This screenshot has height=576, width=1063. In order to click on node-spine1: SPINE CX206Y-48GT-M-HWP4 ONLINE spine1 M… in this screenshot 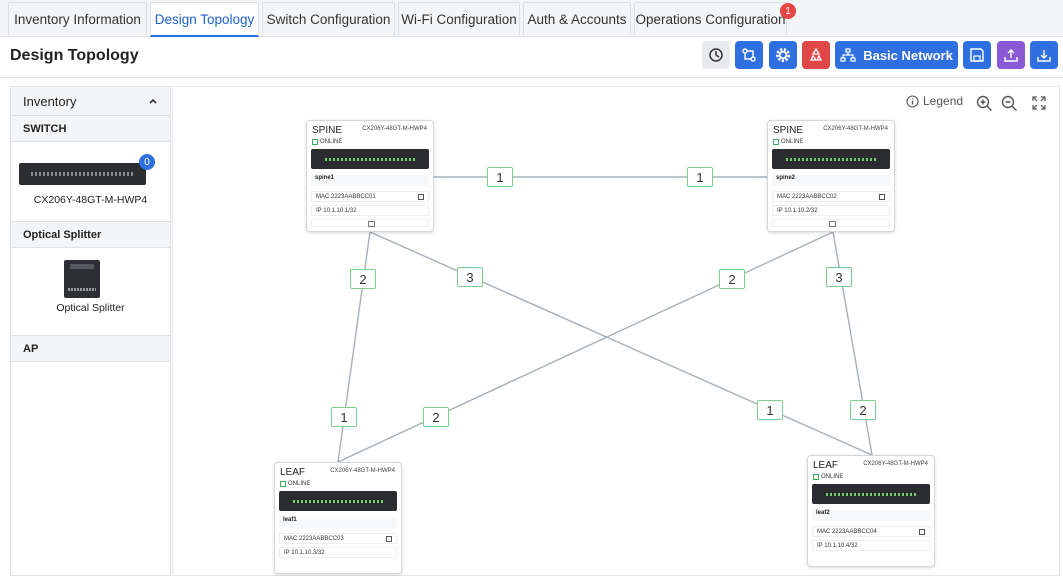, I will do `click(370, 176)`.